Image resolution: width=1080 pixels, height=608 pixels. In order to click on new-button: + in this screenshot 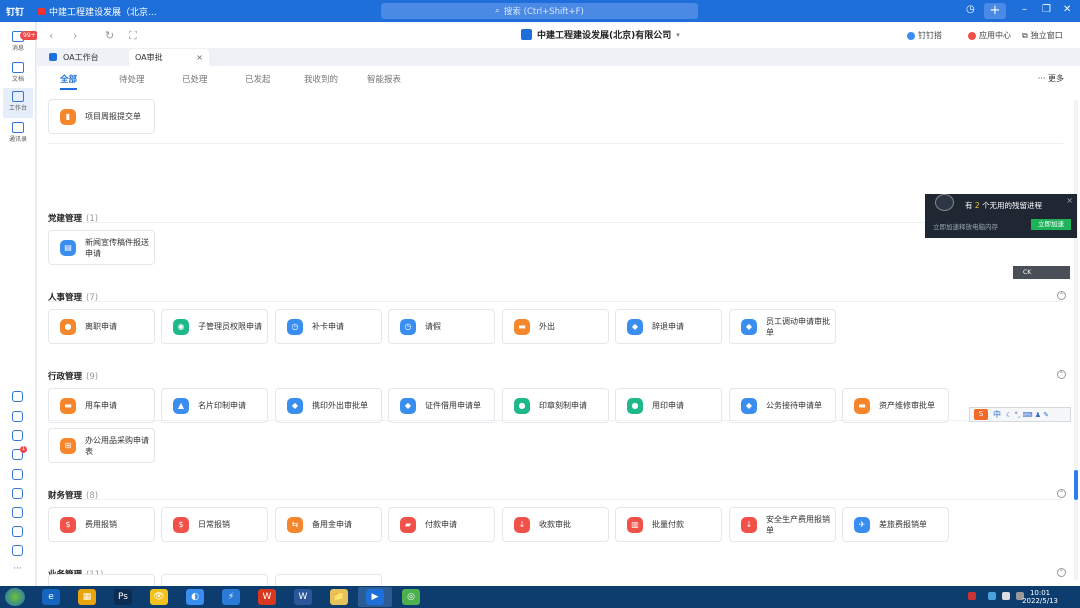, I will do `click(995, 11)`.